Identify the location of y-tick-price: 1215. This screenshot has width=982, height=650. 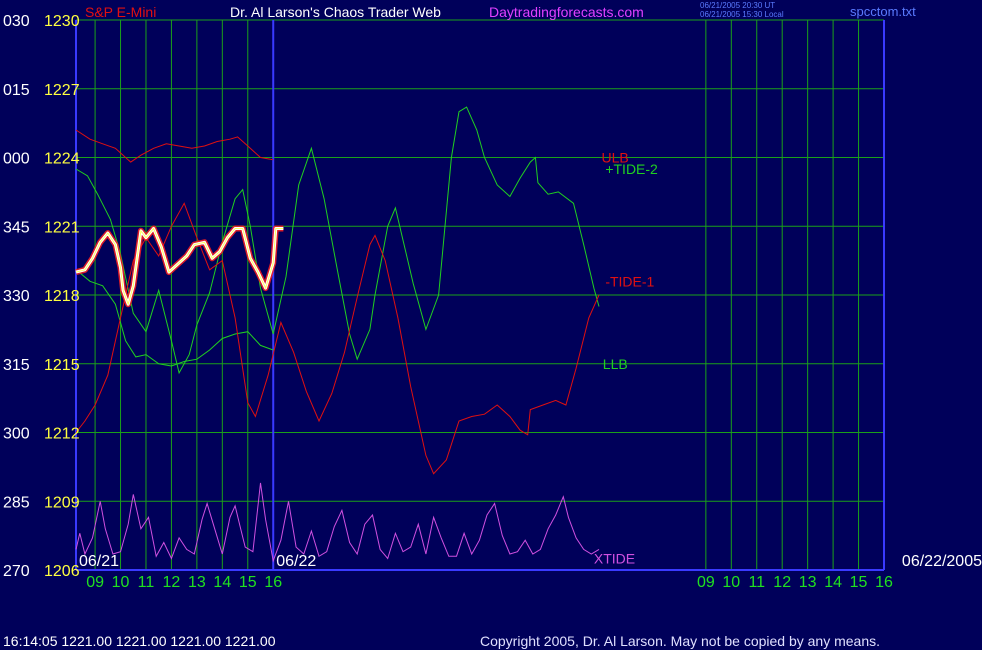
(62, 365).